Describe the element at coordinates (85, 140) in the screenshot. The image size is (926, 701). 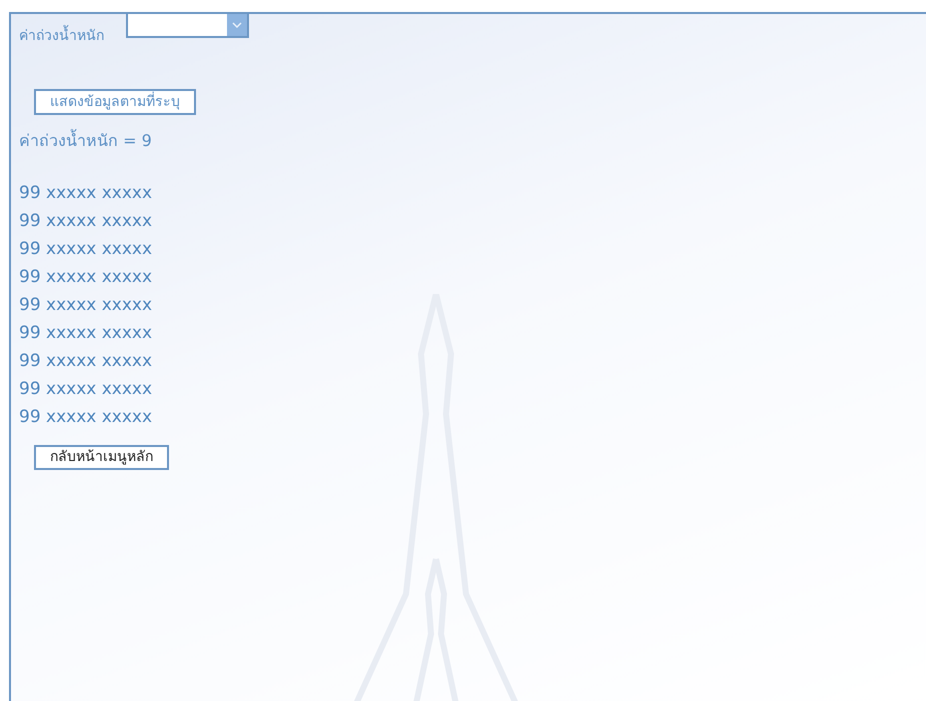
I see `result-heading: ค่าถ่วงน้ำหนัก = 9` at that location.